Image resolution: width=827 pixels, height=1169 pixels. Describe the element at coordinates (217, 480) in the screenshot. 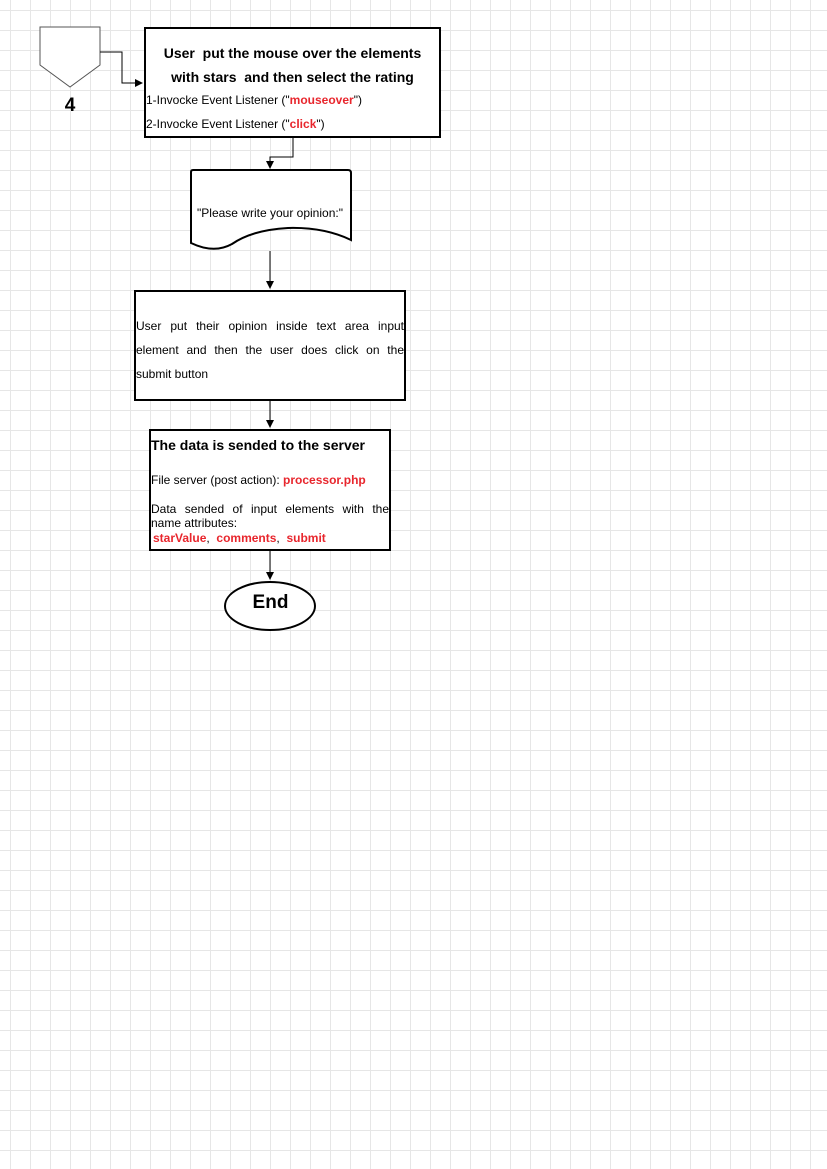

I see `file-server-label: File server (post action):` at that location.